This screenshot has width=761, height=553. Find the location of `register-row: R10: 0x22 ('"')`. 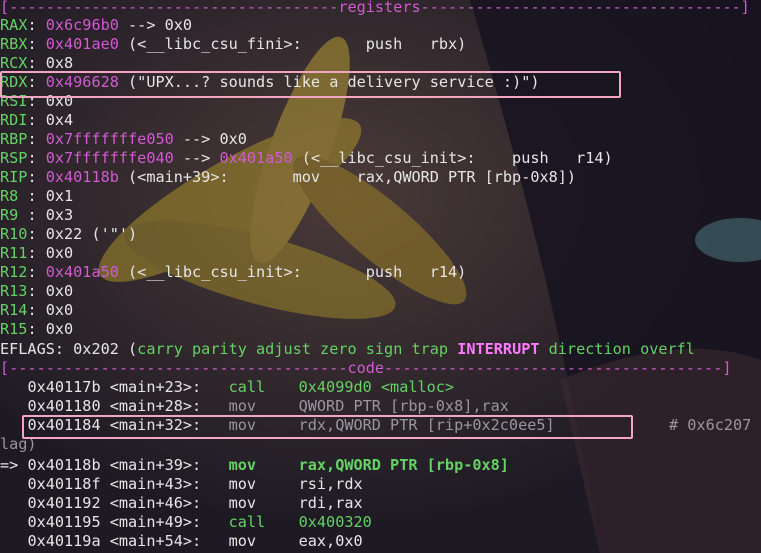

register-row: R10: 0x22 ('"') is located at coordinates (68, 234).